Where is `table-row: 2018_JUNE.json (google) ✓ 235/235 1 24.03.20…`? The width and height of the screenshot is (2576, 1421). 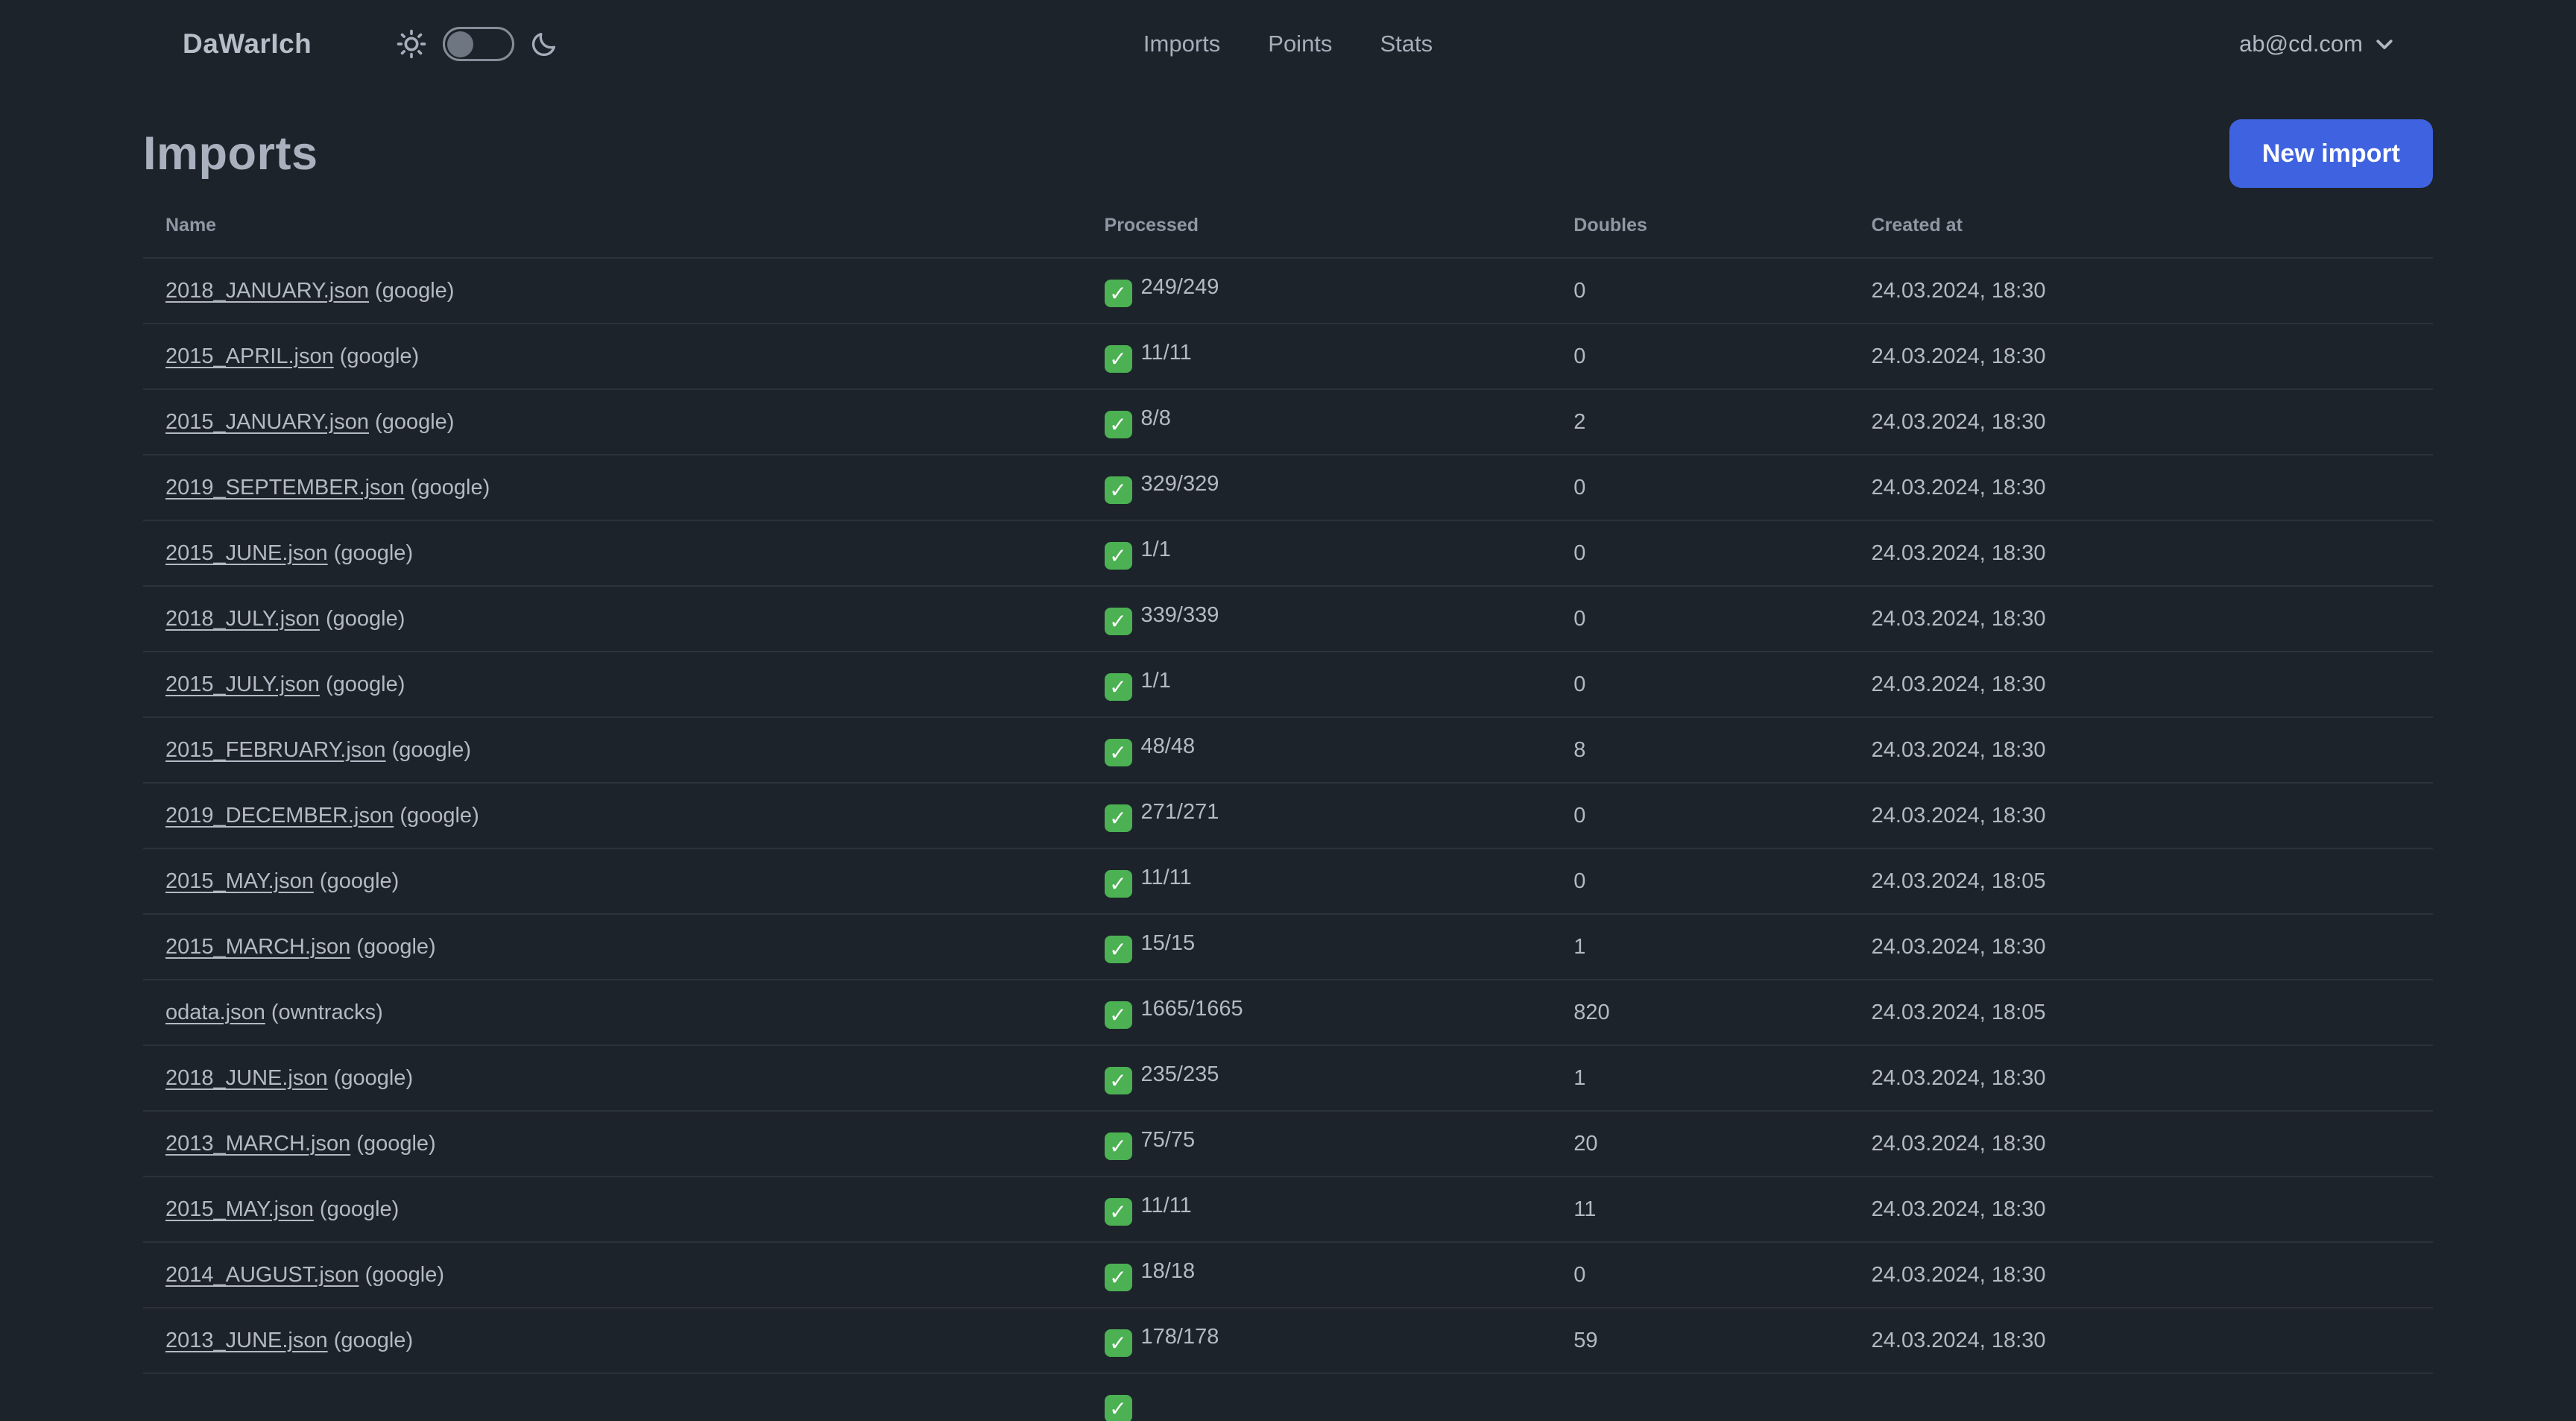
table-row: 2018_JUNE.json (google) ✓ 235/235 1 24.03.20… is located at coordinates (1288, 1078).